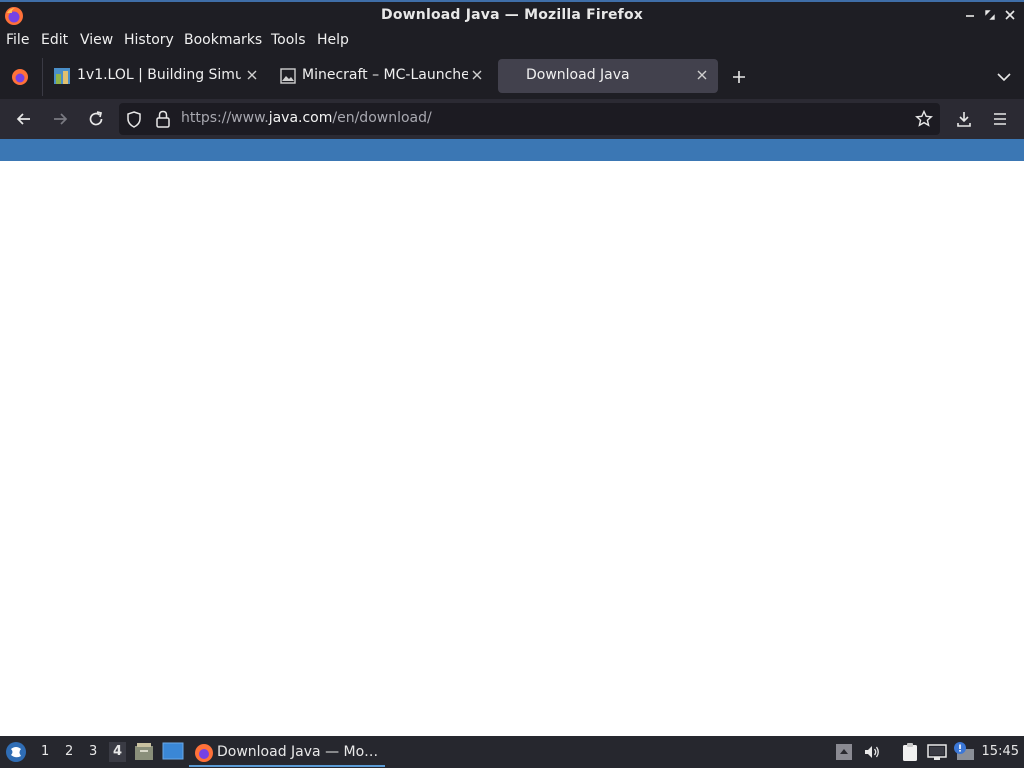  I want to click on image-placeholder-icon, so click(288, 76).